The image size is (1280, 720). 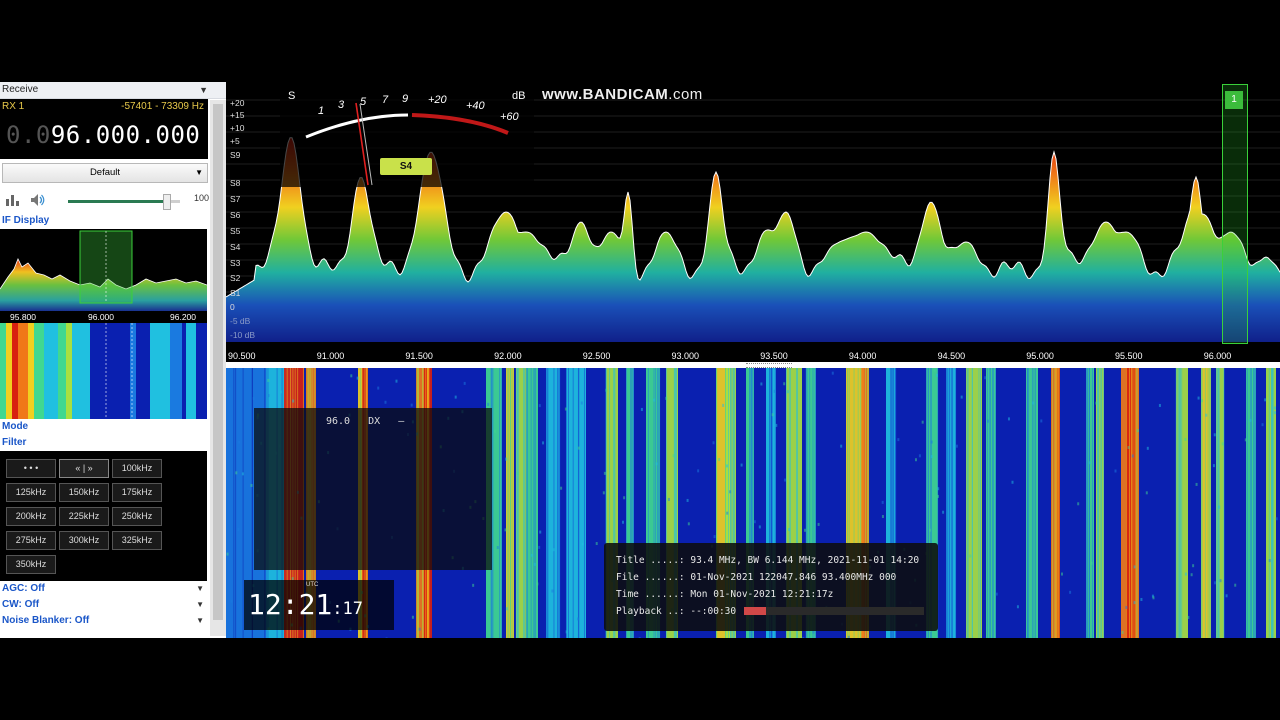 What do you see at coordinates (126, 135) in the screenshot?
I see `frequency-value: 96.000.000` at bounding box center [126, 135].